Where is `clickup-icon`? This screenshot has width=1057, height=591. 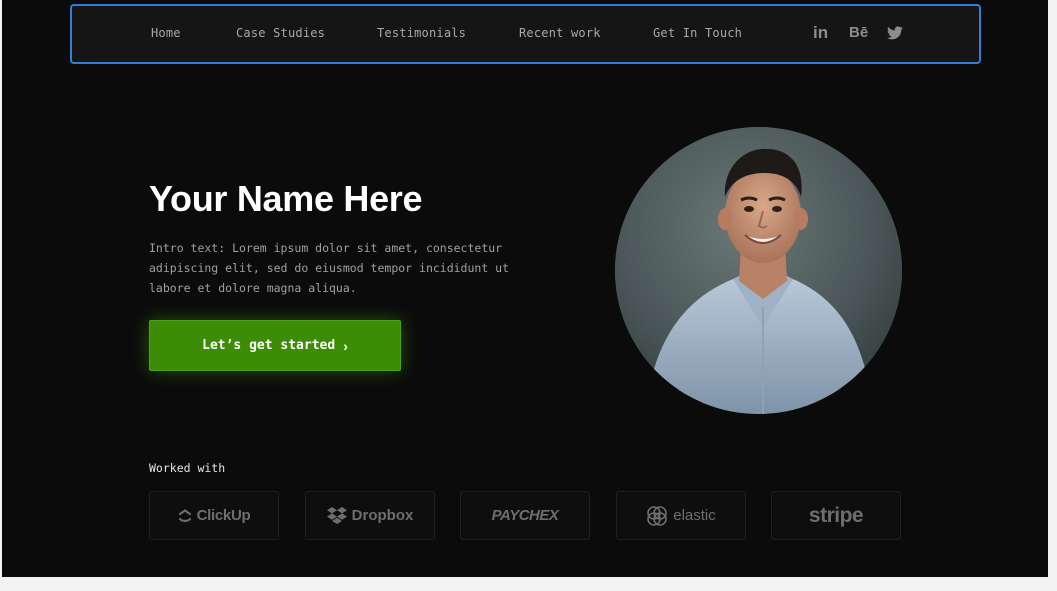
clickup-icon is located at coordinates (184, 515).